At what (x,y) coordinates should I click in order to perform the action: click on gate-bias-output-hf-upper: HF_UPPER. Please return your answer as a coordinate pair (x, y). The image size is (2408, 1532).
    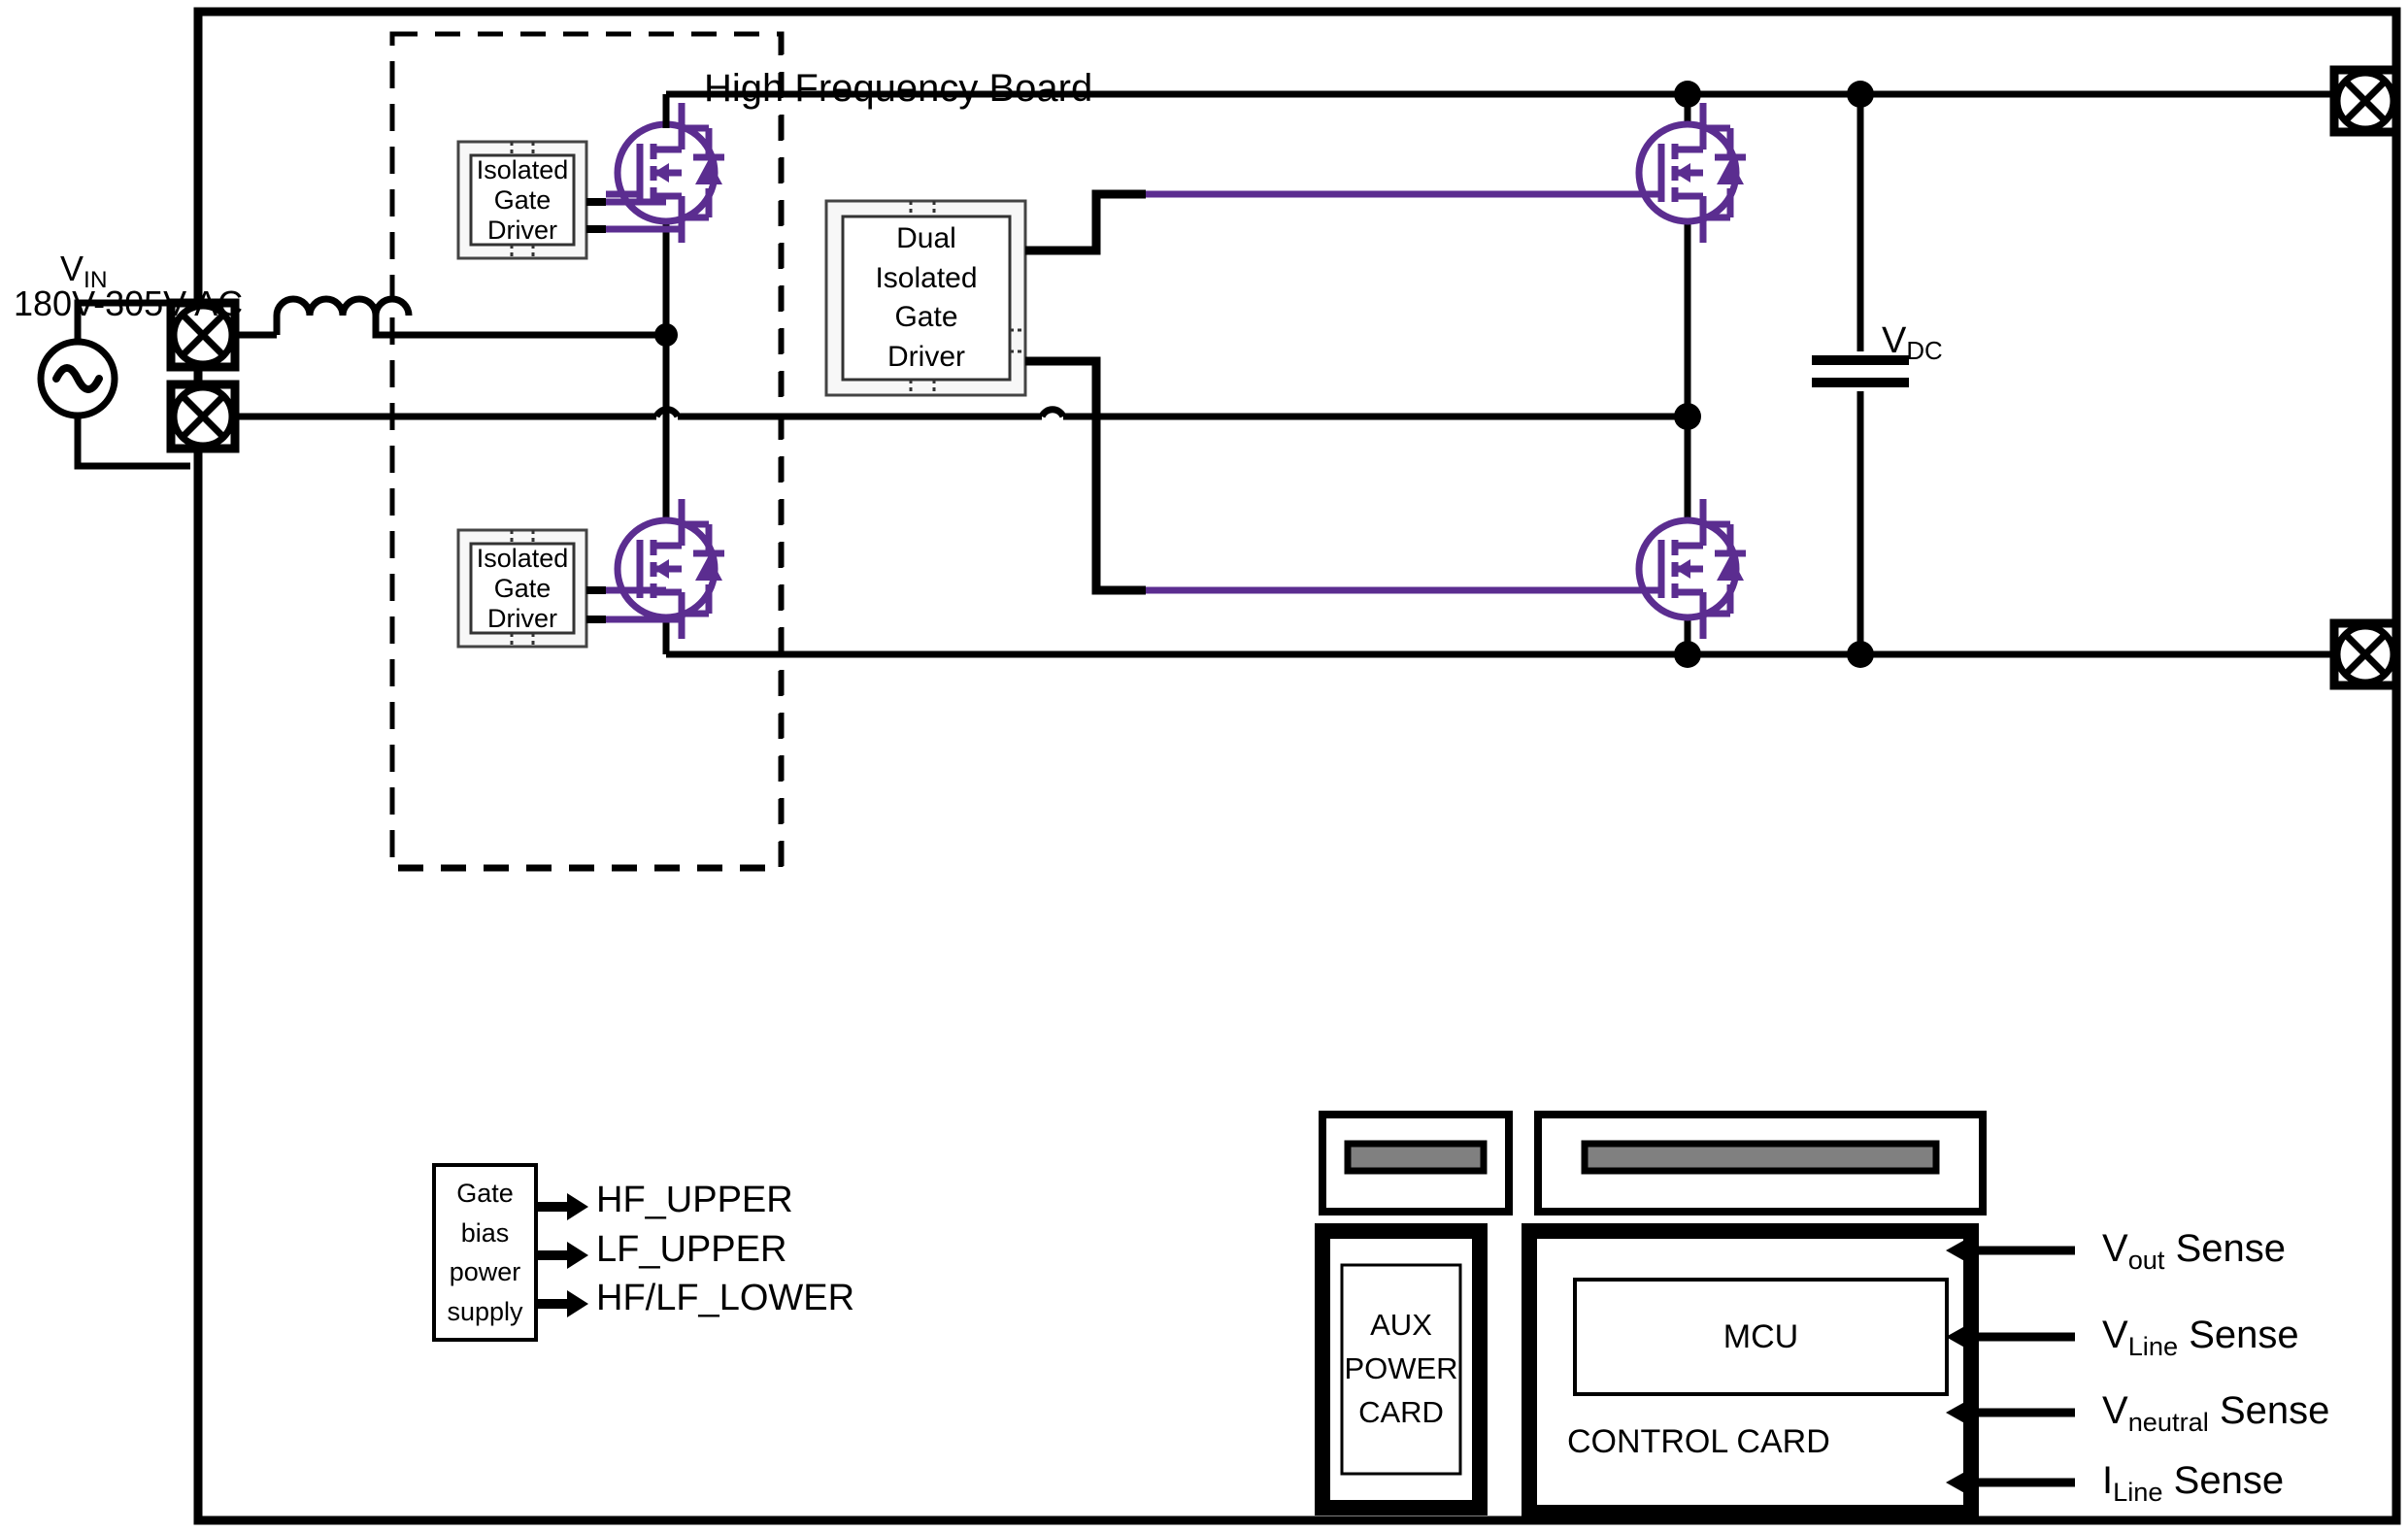
    Looking at the image, I should click on (694, 1200).